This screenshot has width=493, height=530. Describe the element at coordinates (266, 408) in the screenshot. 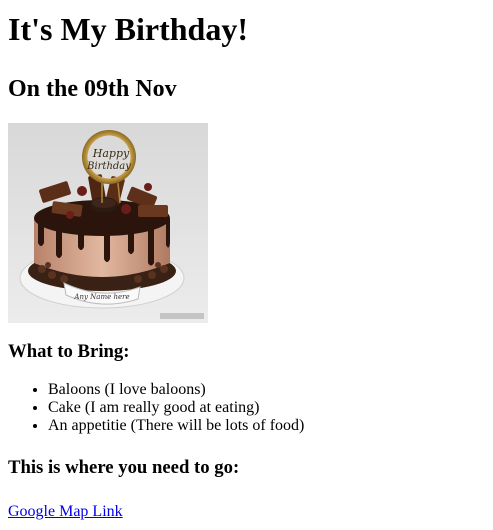

I see `list-item: Cake (I am really good at eating)` at that location.